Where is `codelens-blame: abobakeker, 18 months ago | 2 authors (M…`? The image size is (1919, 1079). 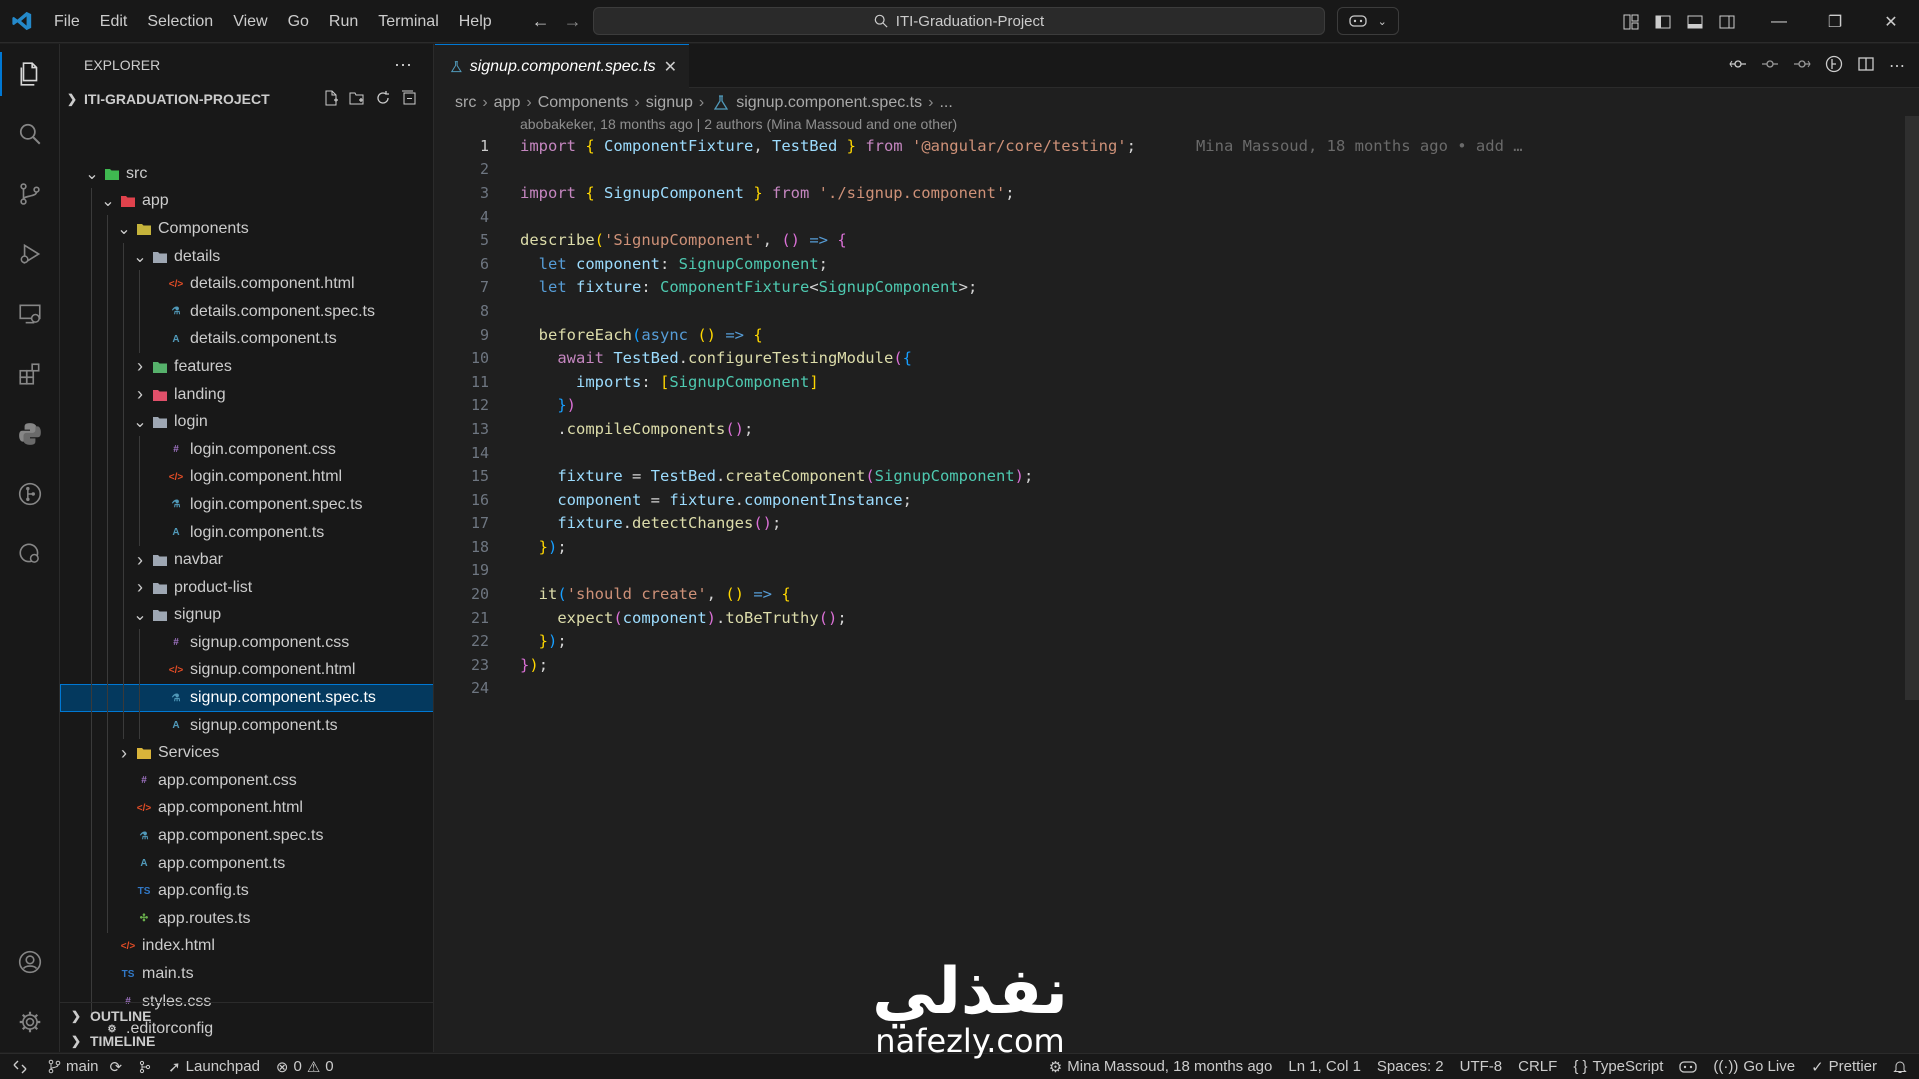 codelens-blame: abobakeker, 18 months ago | 2 authors (M… is located at coordinates (738, 124).